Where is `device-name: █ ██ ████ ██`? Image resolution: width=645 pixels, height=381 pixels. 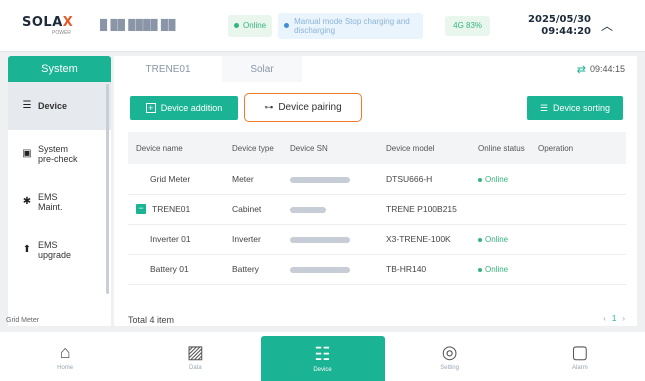
device-name: █ ██ ████ ██ is located at coordinates (138, 25).